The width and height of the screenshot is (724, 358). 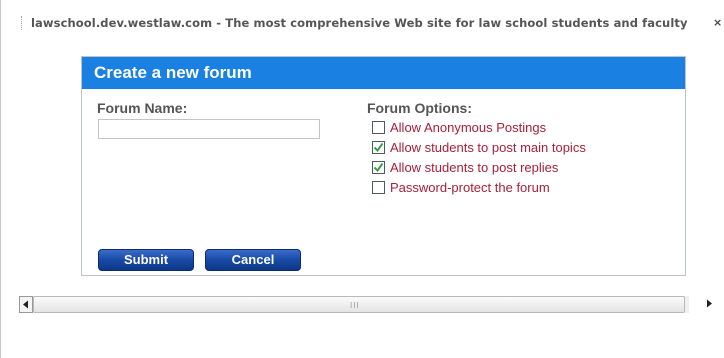 I want to click on checkbox-allow-students-post-main-topics, so click(x=378, y=147).